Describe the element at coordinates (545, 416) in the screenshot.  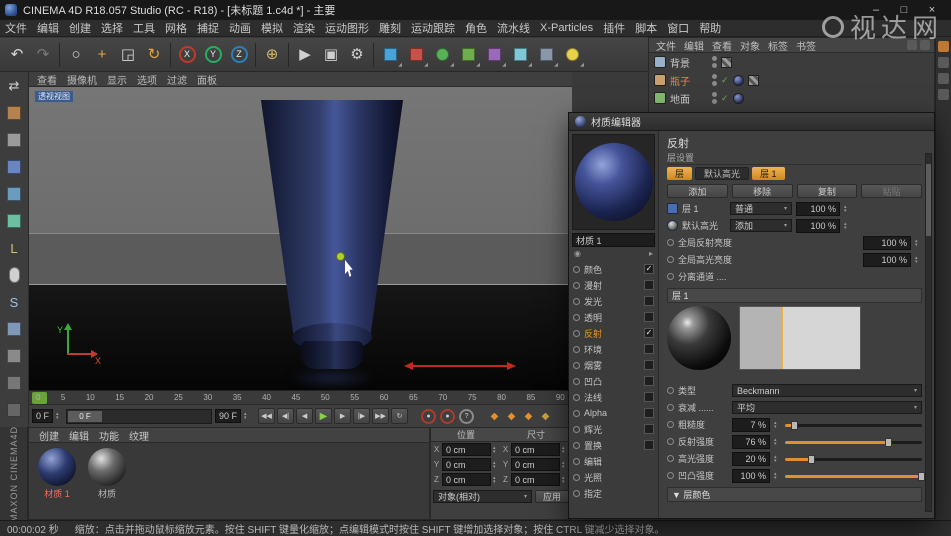
I see `keyframe-parameter-icon: ◆` at that location.